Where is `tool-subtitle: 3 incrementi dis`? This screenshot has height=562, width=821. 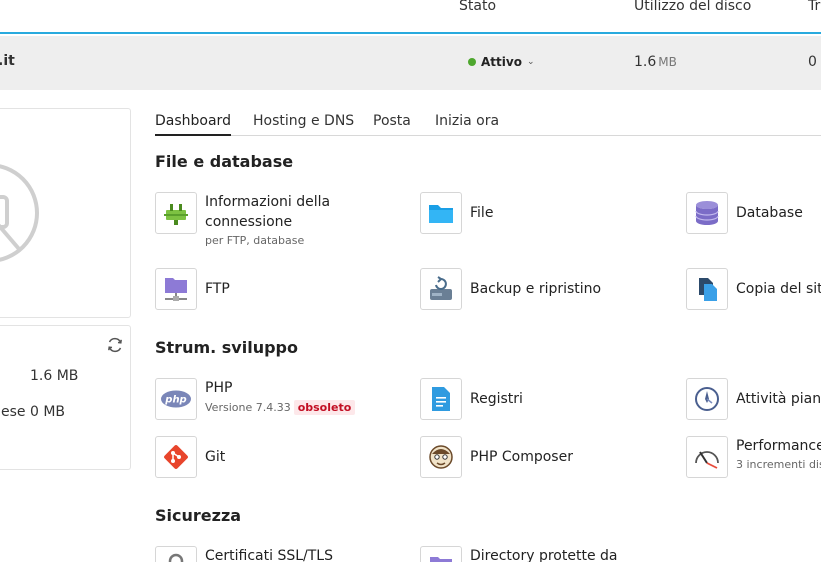
tool-subtitle: 3 incrementi dis is located at coordinates (778, 464).